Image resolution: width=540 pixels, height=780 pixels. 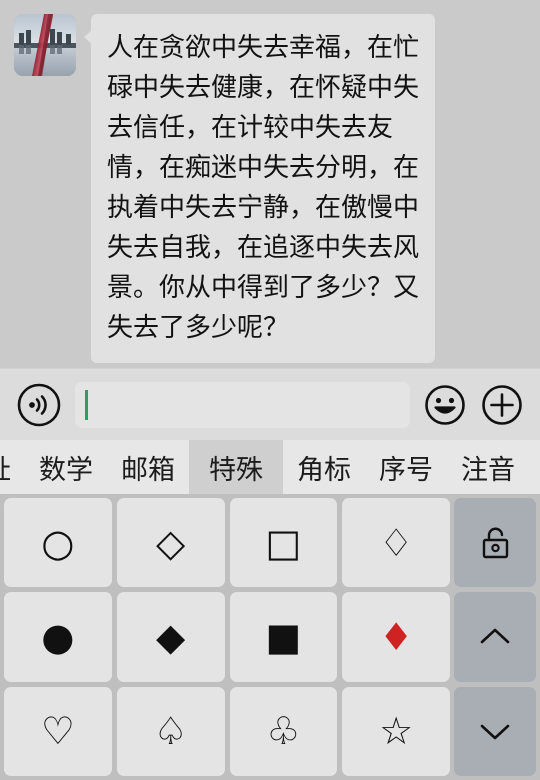 I want to click on text-caret, so click(x=86, y=404).